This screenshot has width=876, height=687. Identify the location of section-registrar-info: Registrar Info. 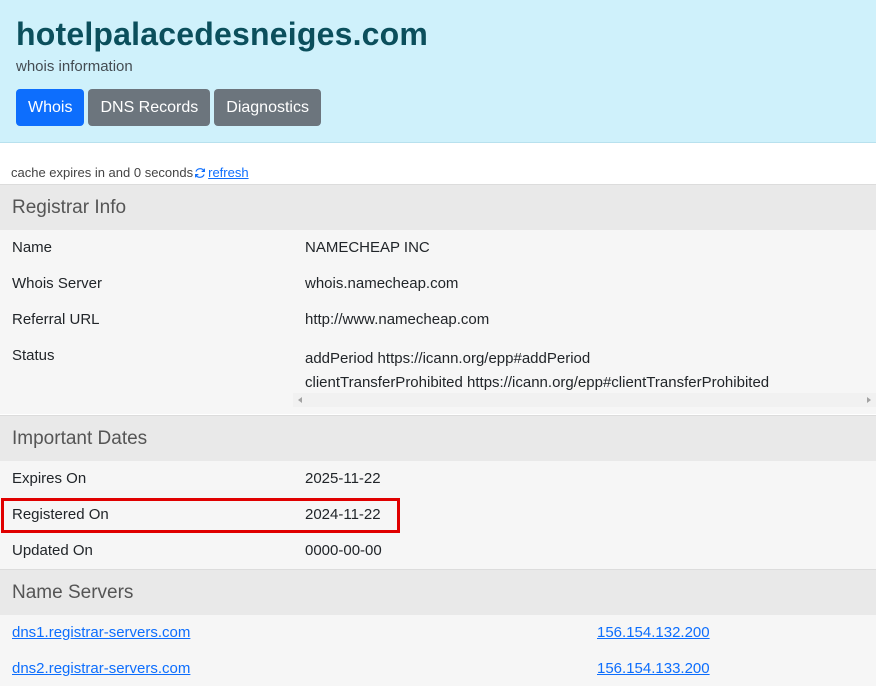
(438, 207).